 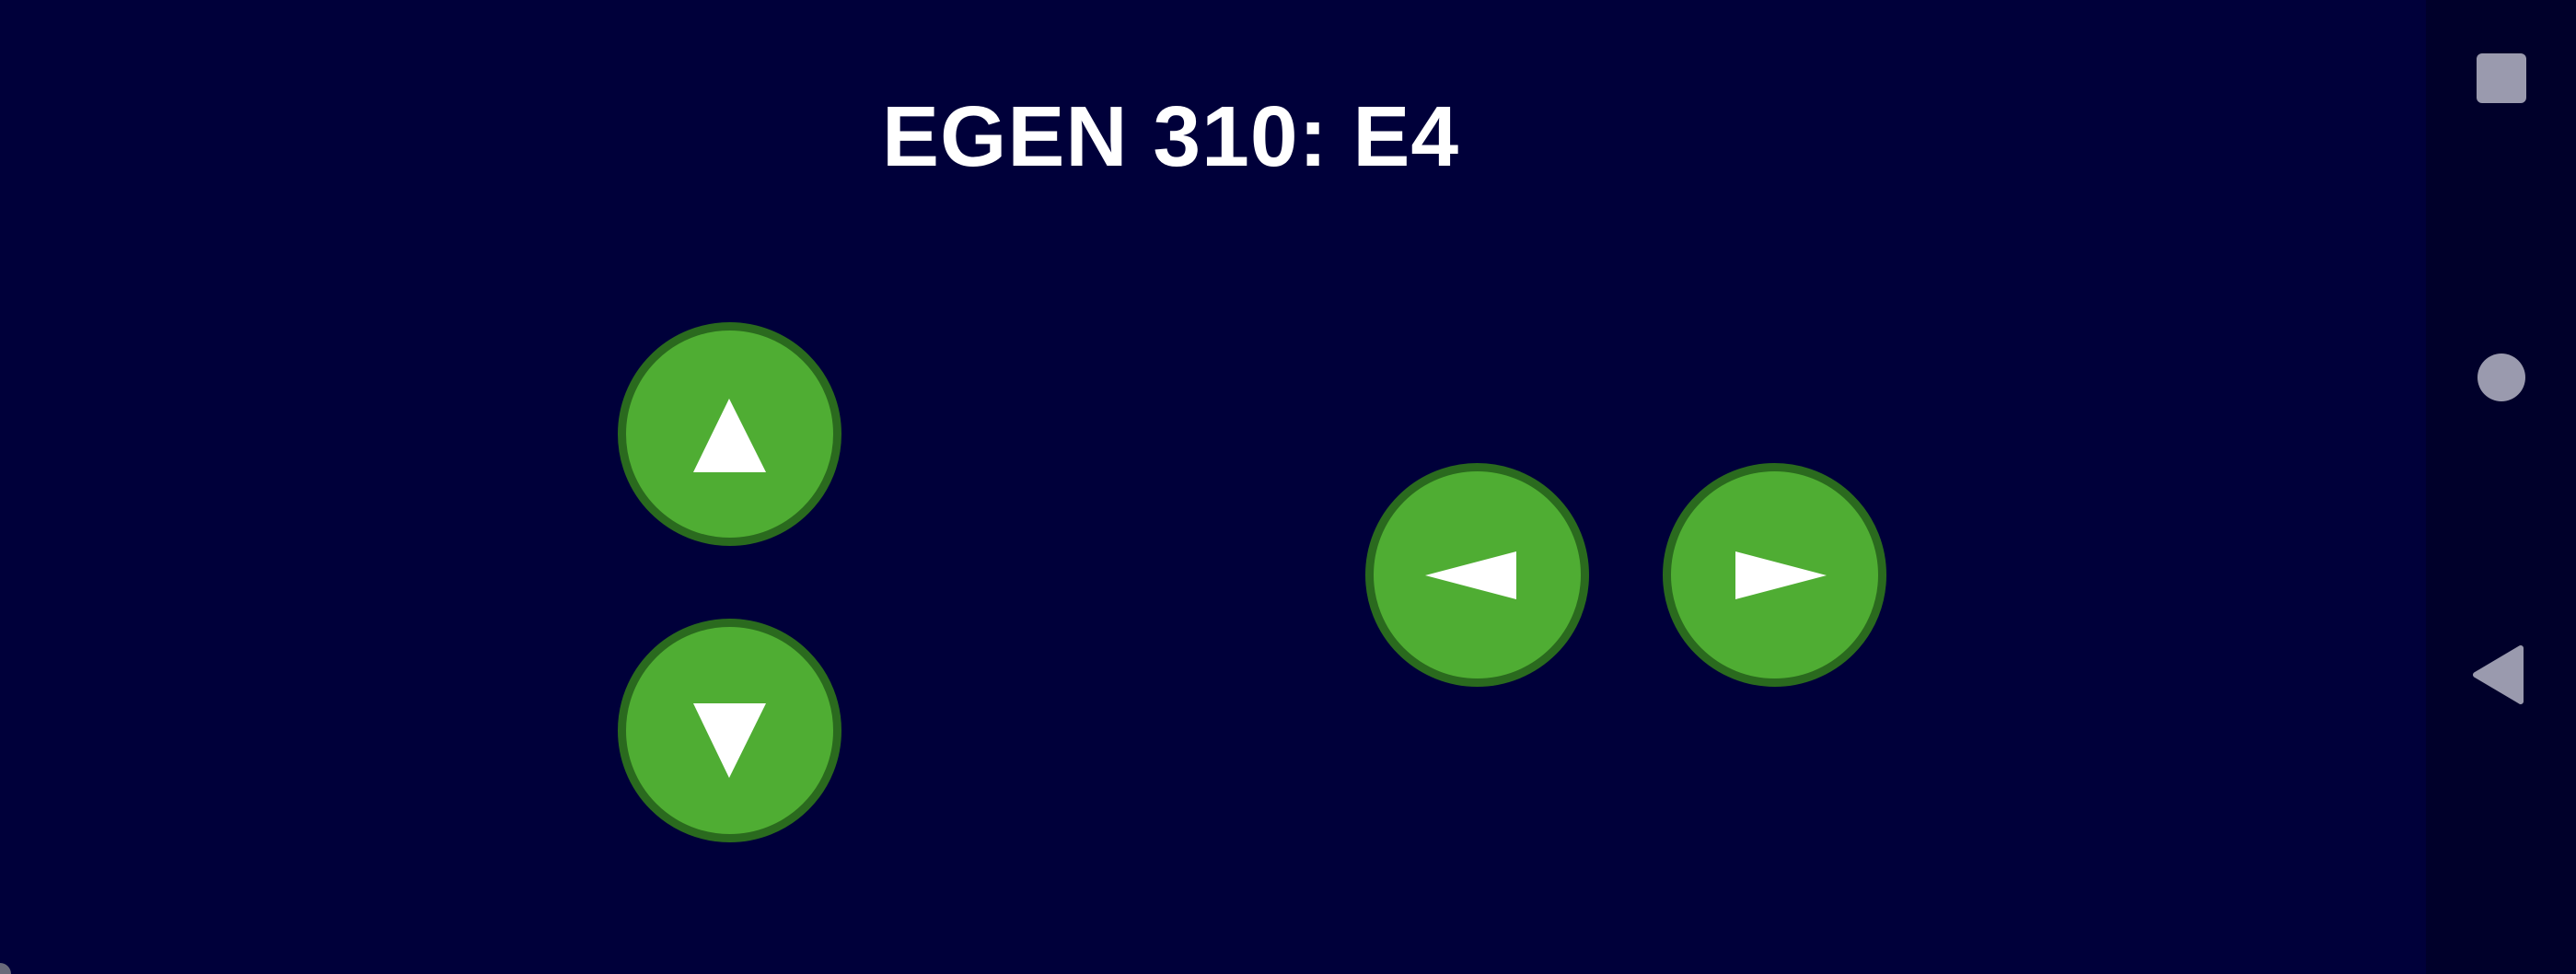 I want to click on back-button, so click(x=2501, y=675).